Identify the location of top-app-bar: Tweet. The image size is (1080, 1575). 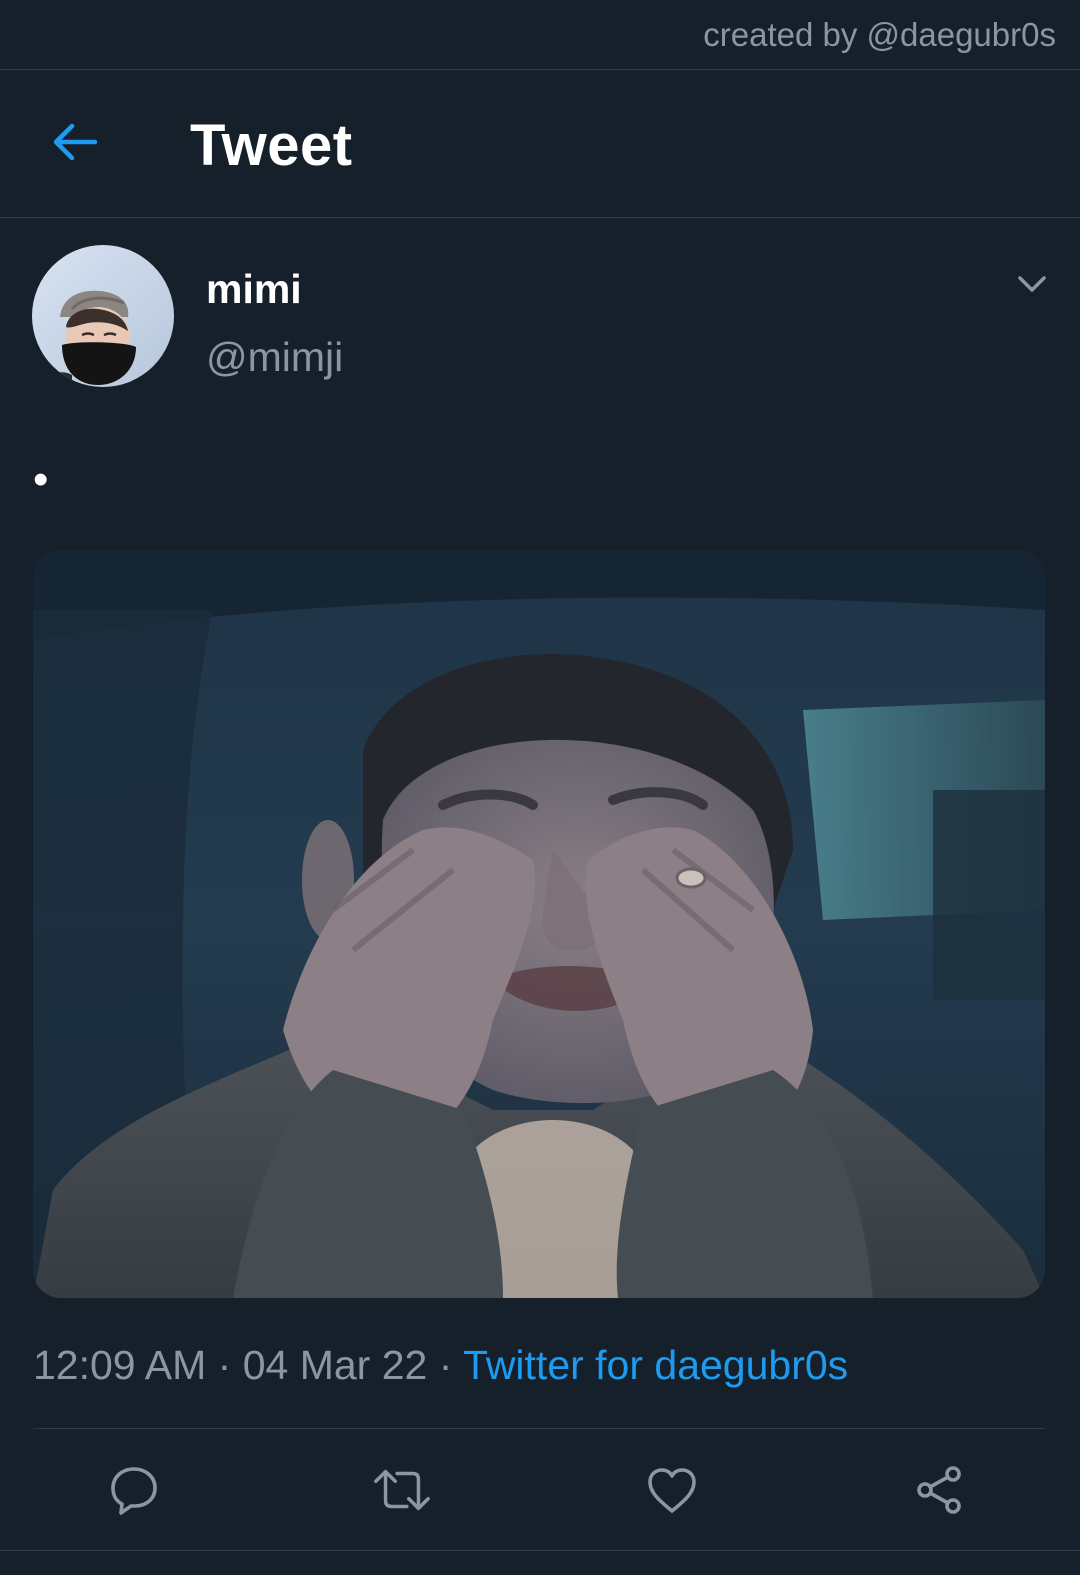
(540, 144).